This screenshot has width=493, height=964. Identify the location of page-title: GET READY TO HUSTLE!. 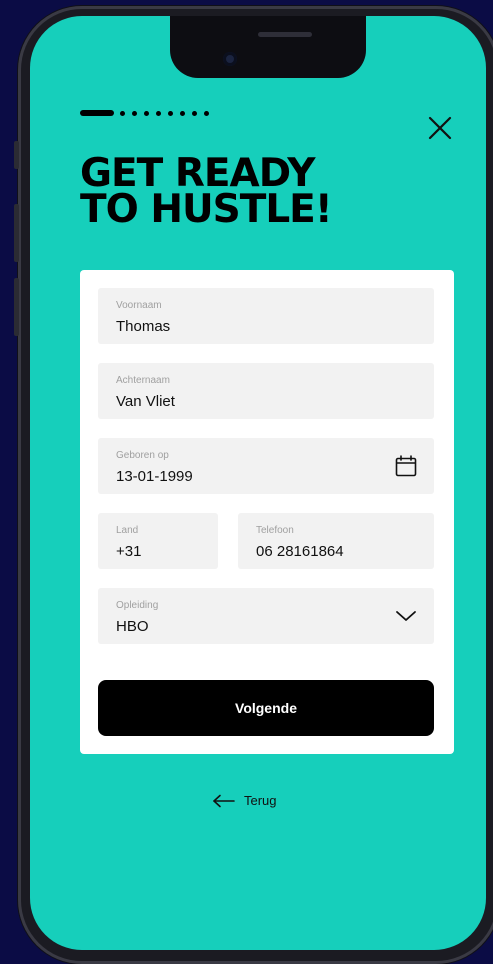
(206, 193).